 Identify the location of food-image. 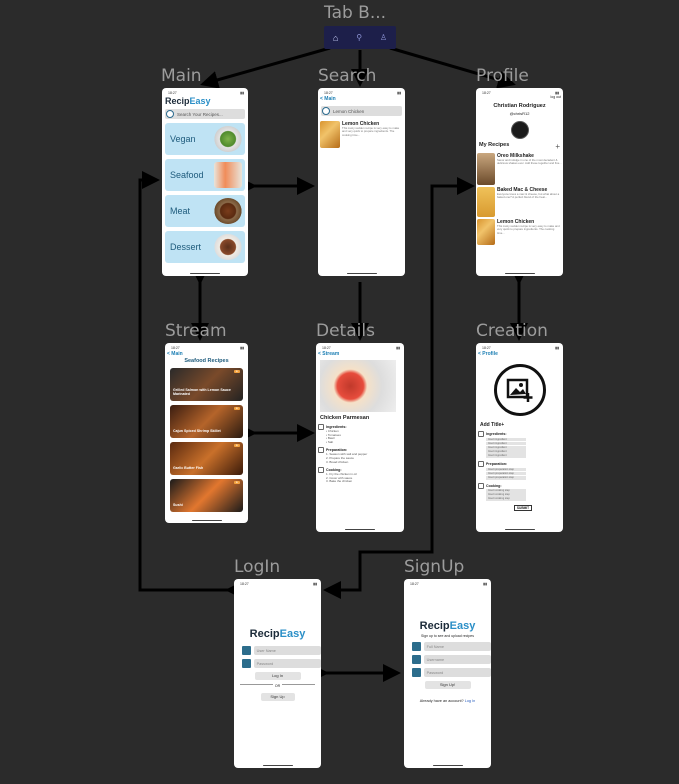
(228, 139).